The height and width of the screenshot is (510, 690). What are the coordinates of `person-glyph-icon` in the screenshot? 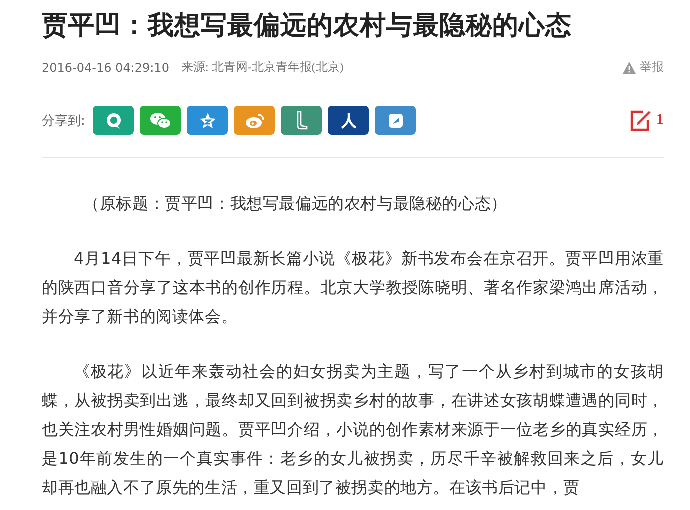 It's located at (349, 121).